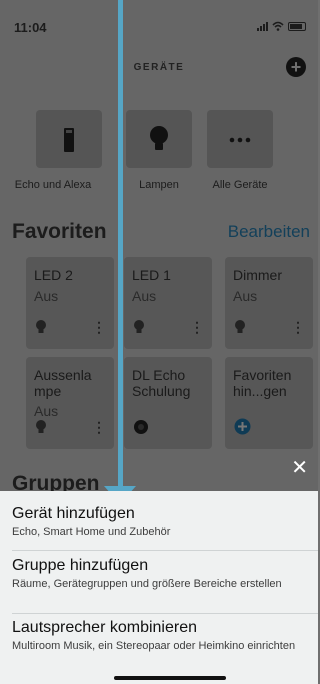  I want to click on echo-dot-icon, so click(141, 427).